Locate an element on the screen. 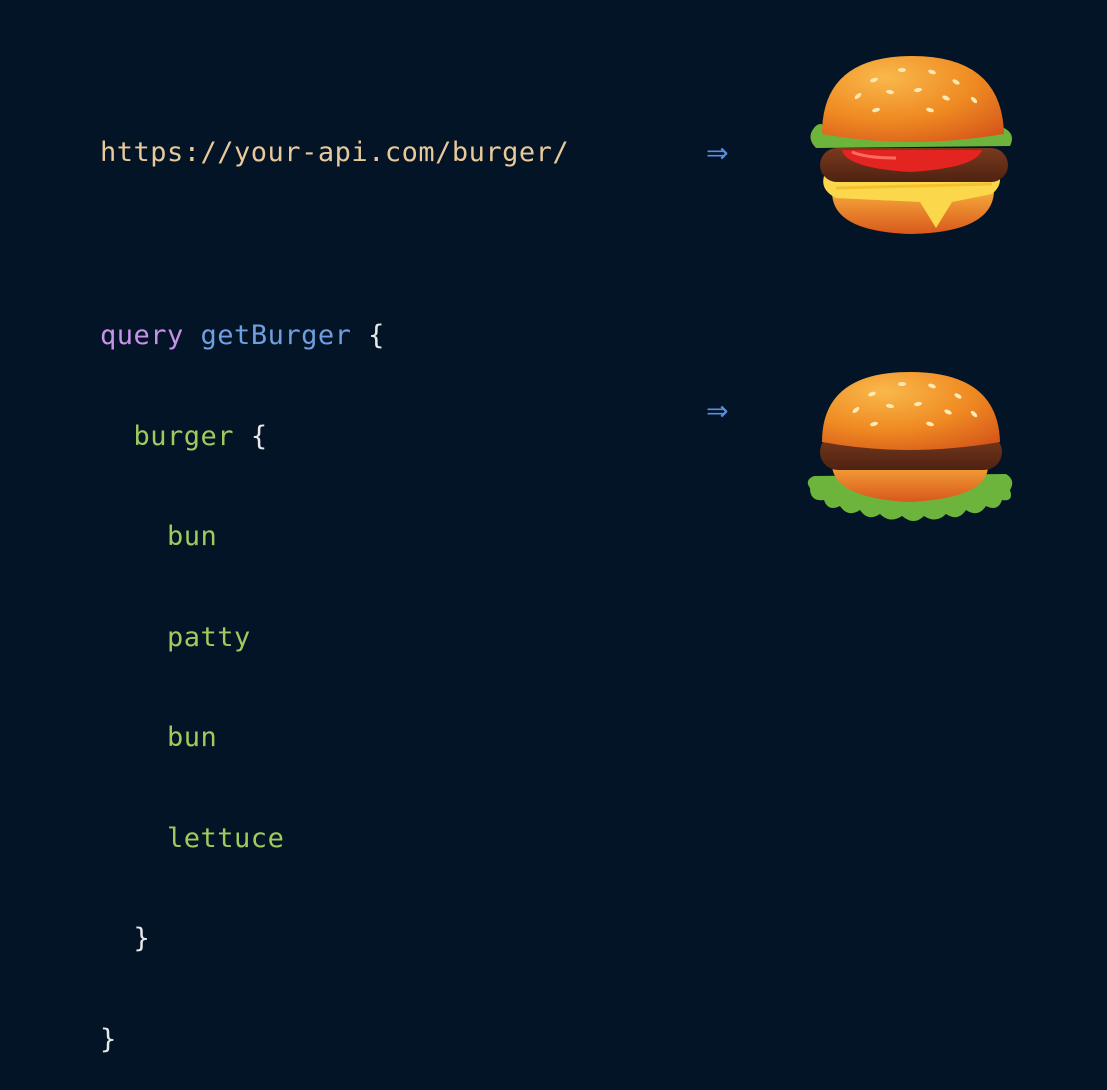 This screenshot has height=1090, width=1107. upside-down-burger-icon is located at coordinates (910, 446).